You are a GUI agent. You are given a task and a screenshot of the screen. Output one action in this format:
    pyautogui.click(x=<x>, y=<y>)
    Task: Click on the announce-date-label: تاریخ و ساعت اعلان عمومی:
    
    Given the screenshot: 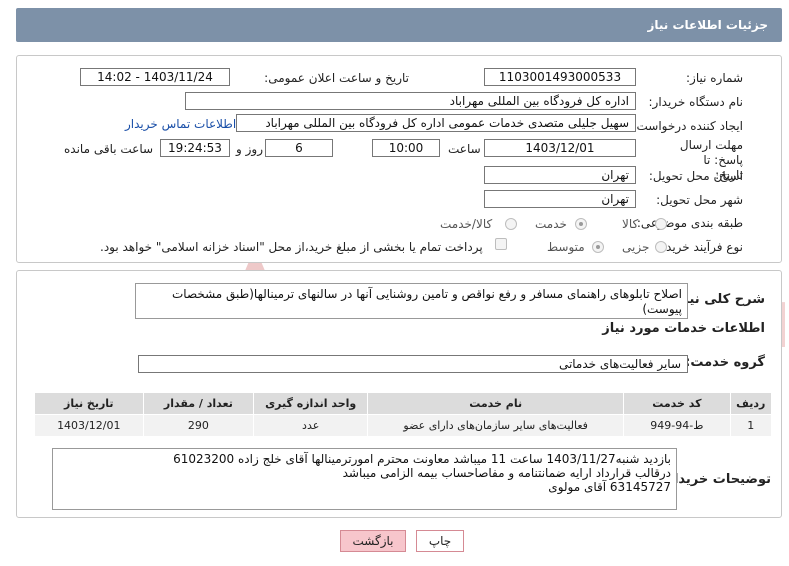 What is the action you would take?
    pyautogui.click(x=336, y=78)
    